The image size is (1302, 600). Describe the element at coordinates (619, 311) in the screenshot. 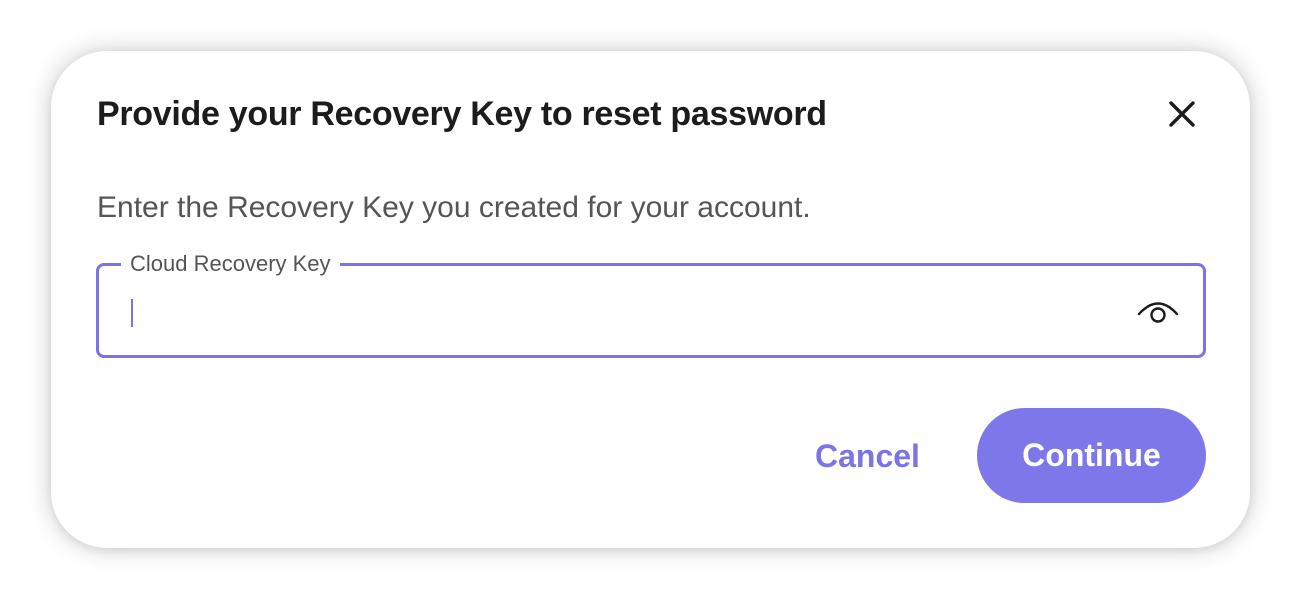

I see `recovery-key-input` at that location.